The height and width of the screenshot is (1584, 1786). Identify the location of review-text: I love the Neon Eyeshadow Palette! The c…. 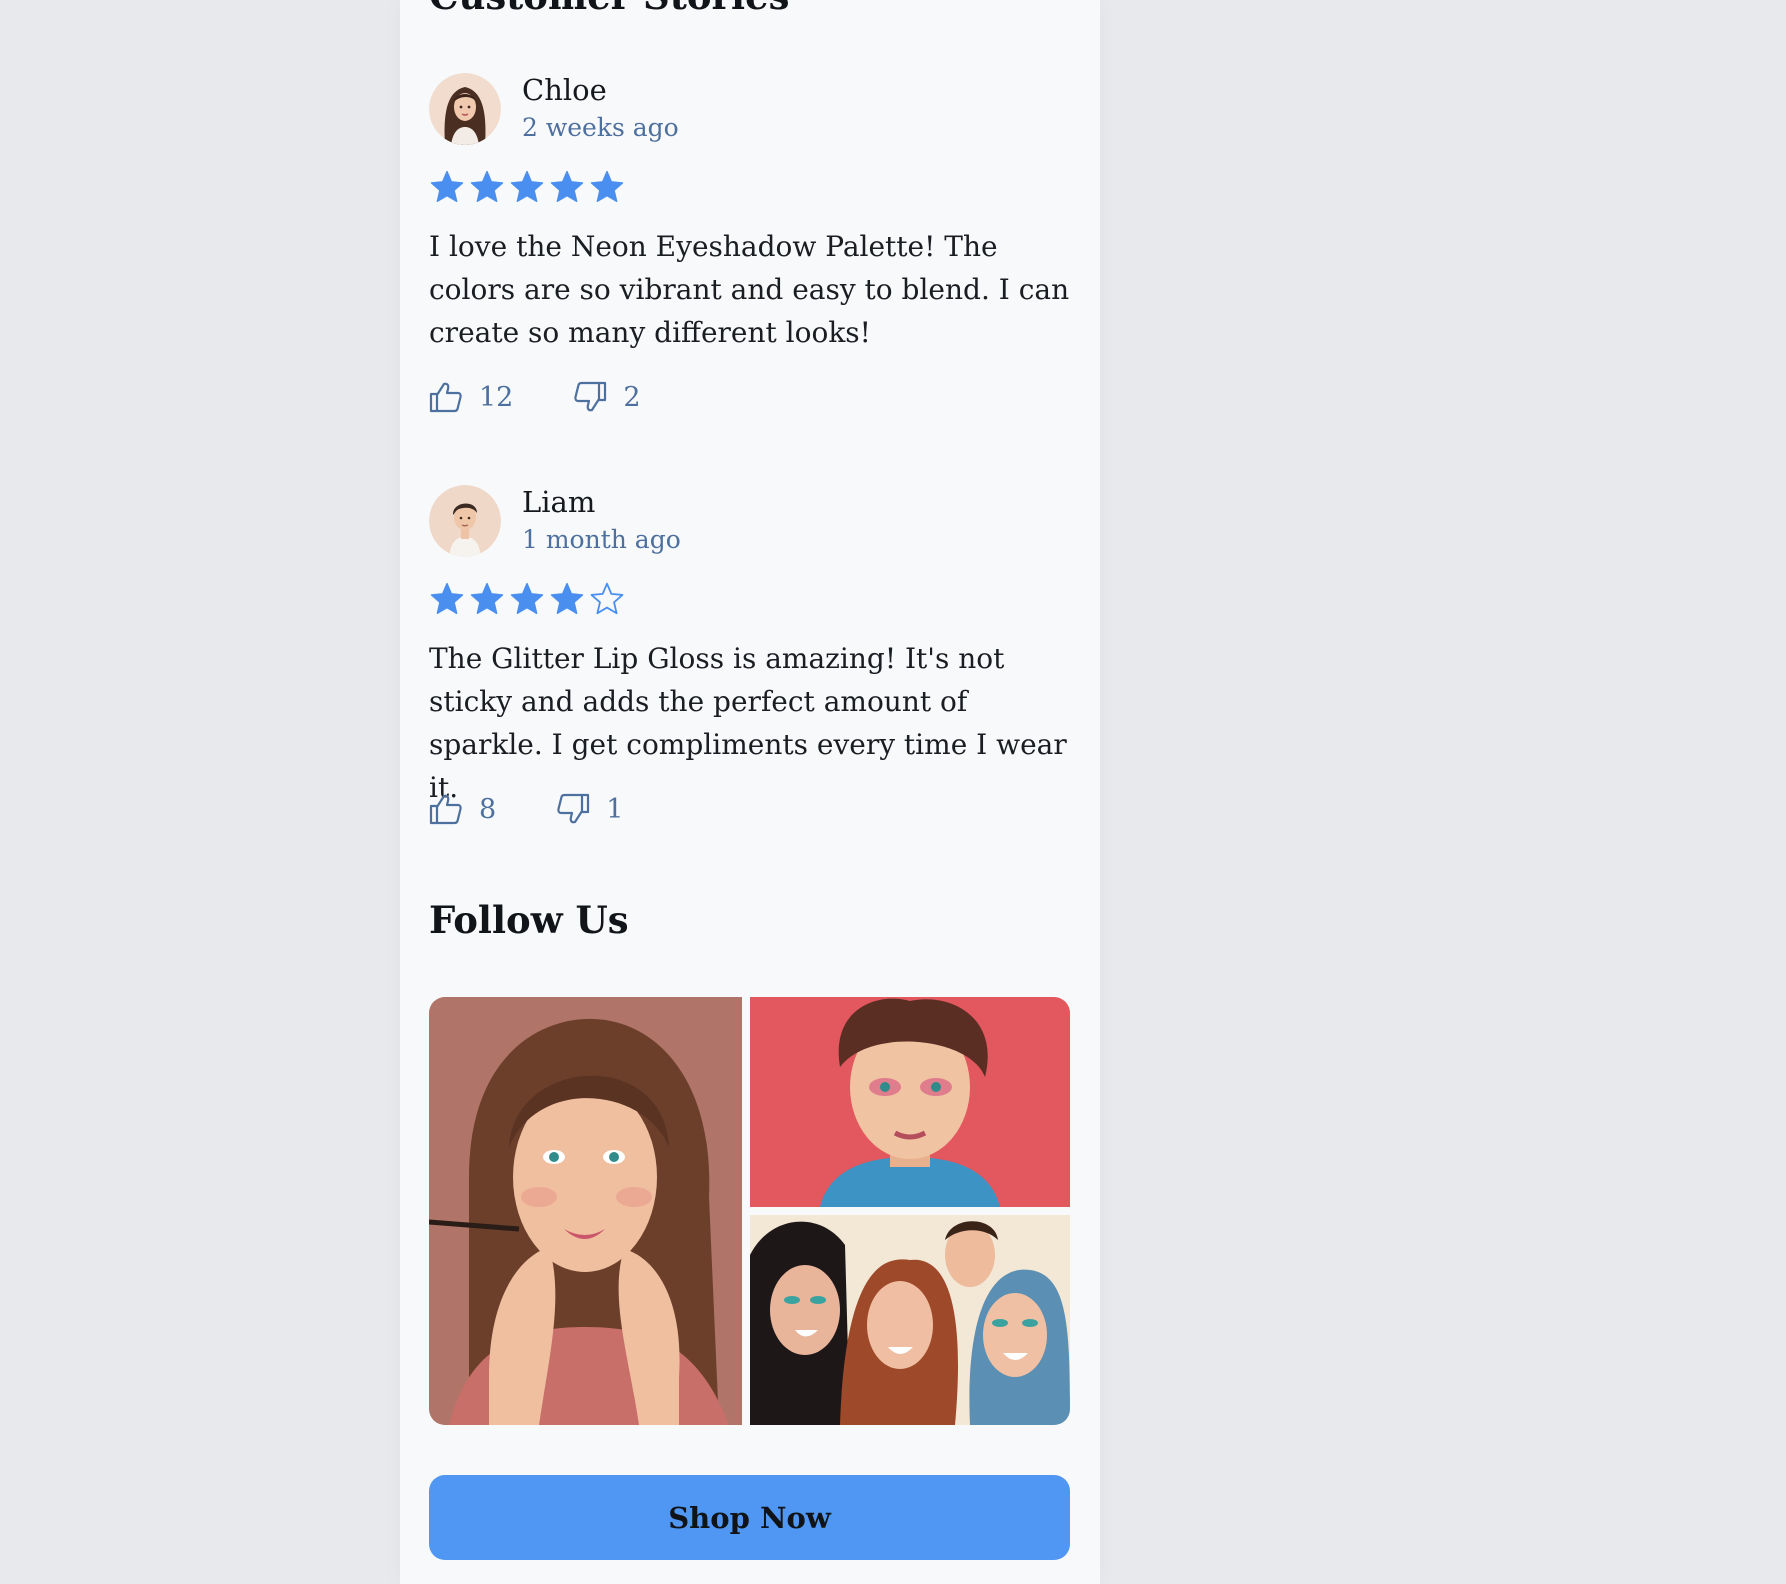
(749, 289).